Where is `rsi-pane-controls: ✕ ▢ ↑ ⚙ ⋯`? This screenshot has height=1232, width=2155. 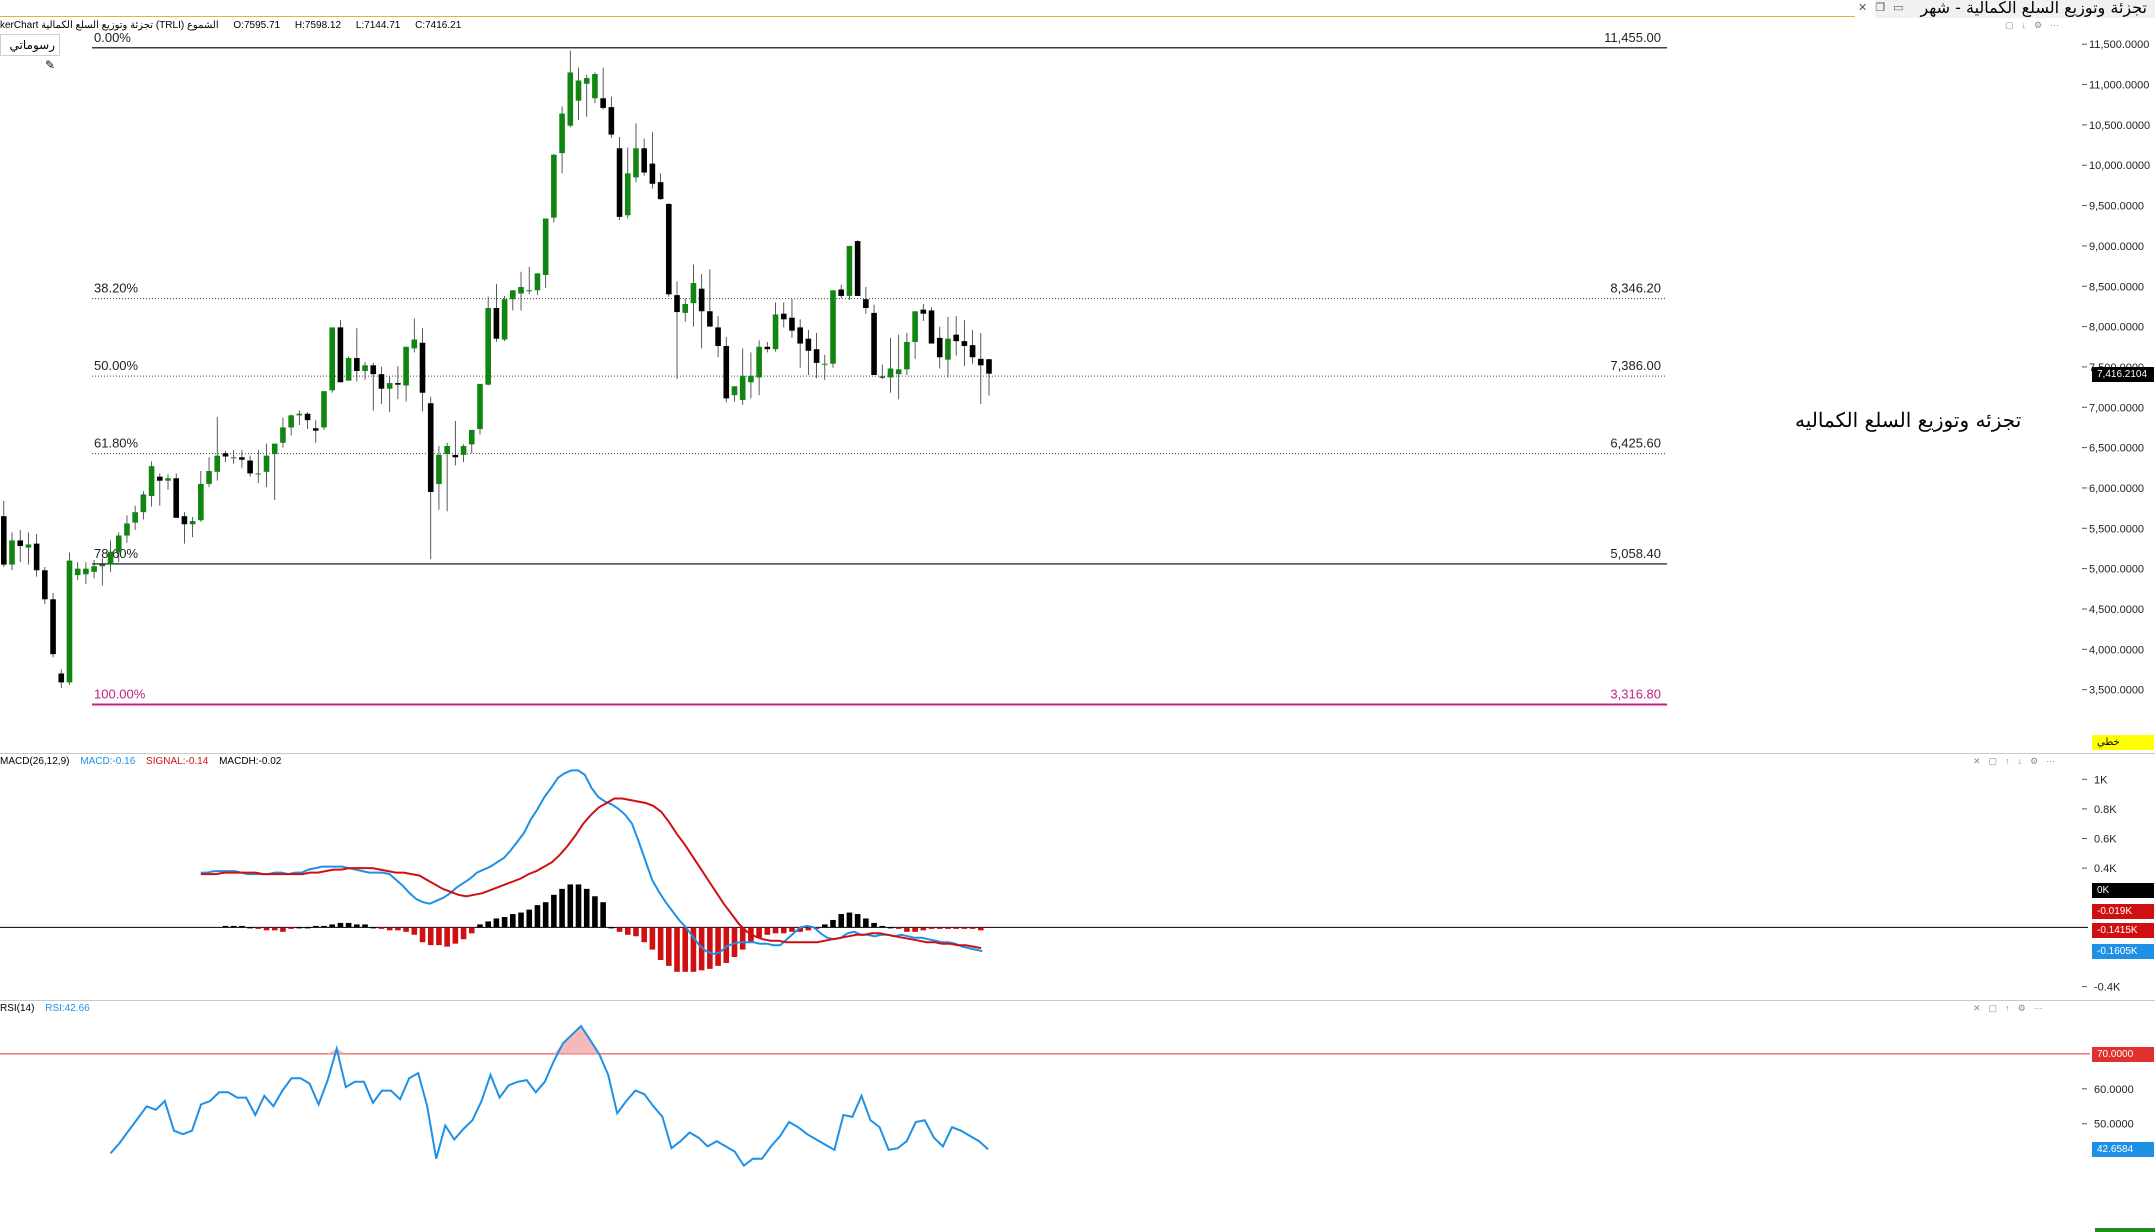 rsi-pane-controls: ✕ ▢ ↑ ⚙ ⋯ is located at coordinates (2012, 1008).